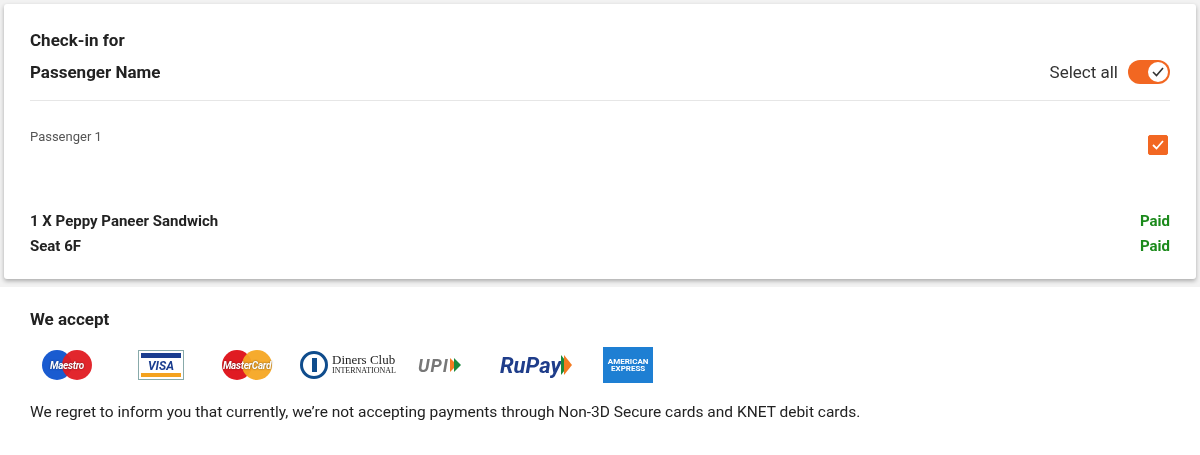 The image size is (1200, 455). Describe the element at coordinates (55, 246) in the screenshot. I see `item-name: Seat 6F` at that location.